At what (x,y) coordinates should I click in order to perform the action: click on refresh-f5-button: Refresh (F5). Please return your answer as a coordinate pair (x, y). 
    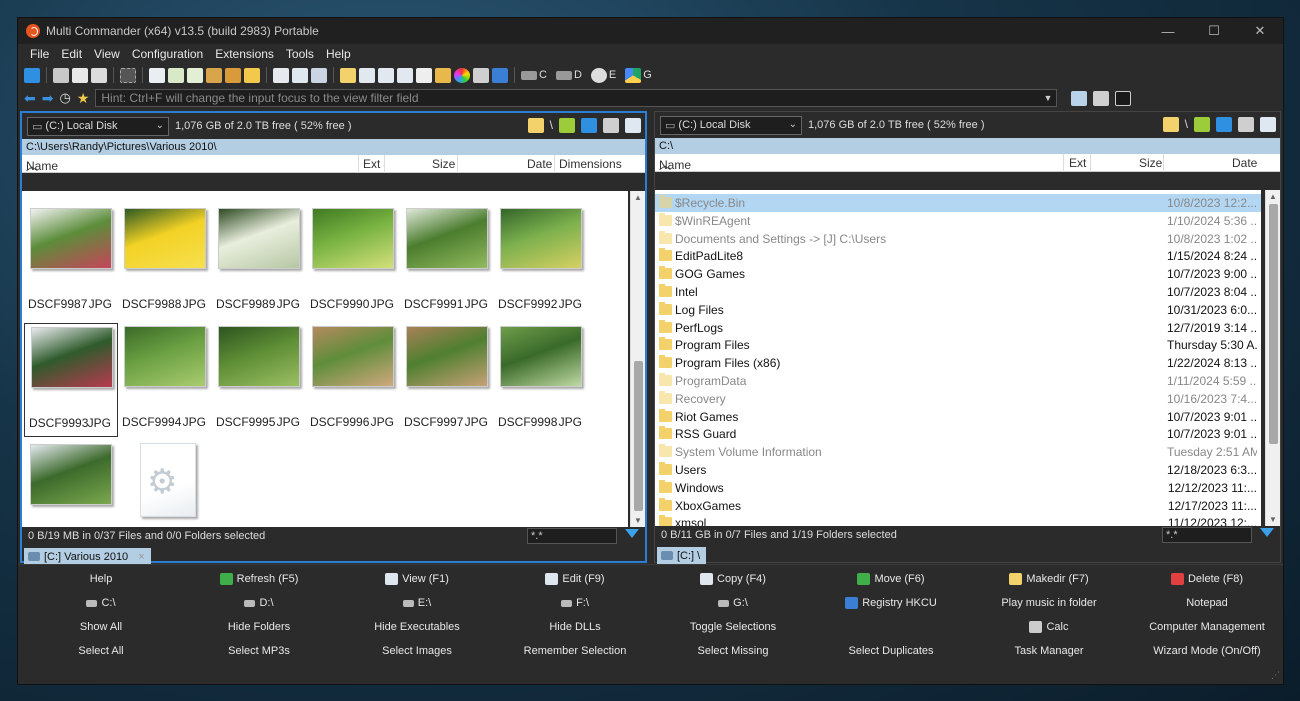
    Looking at the image, I should click on (259, 579).